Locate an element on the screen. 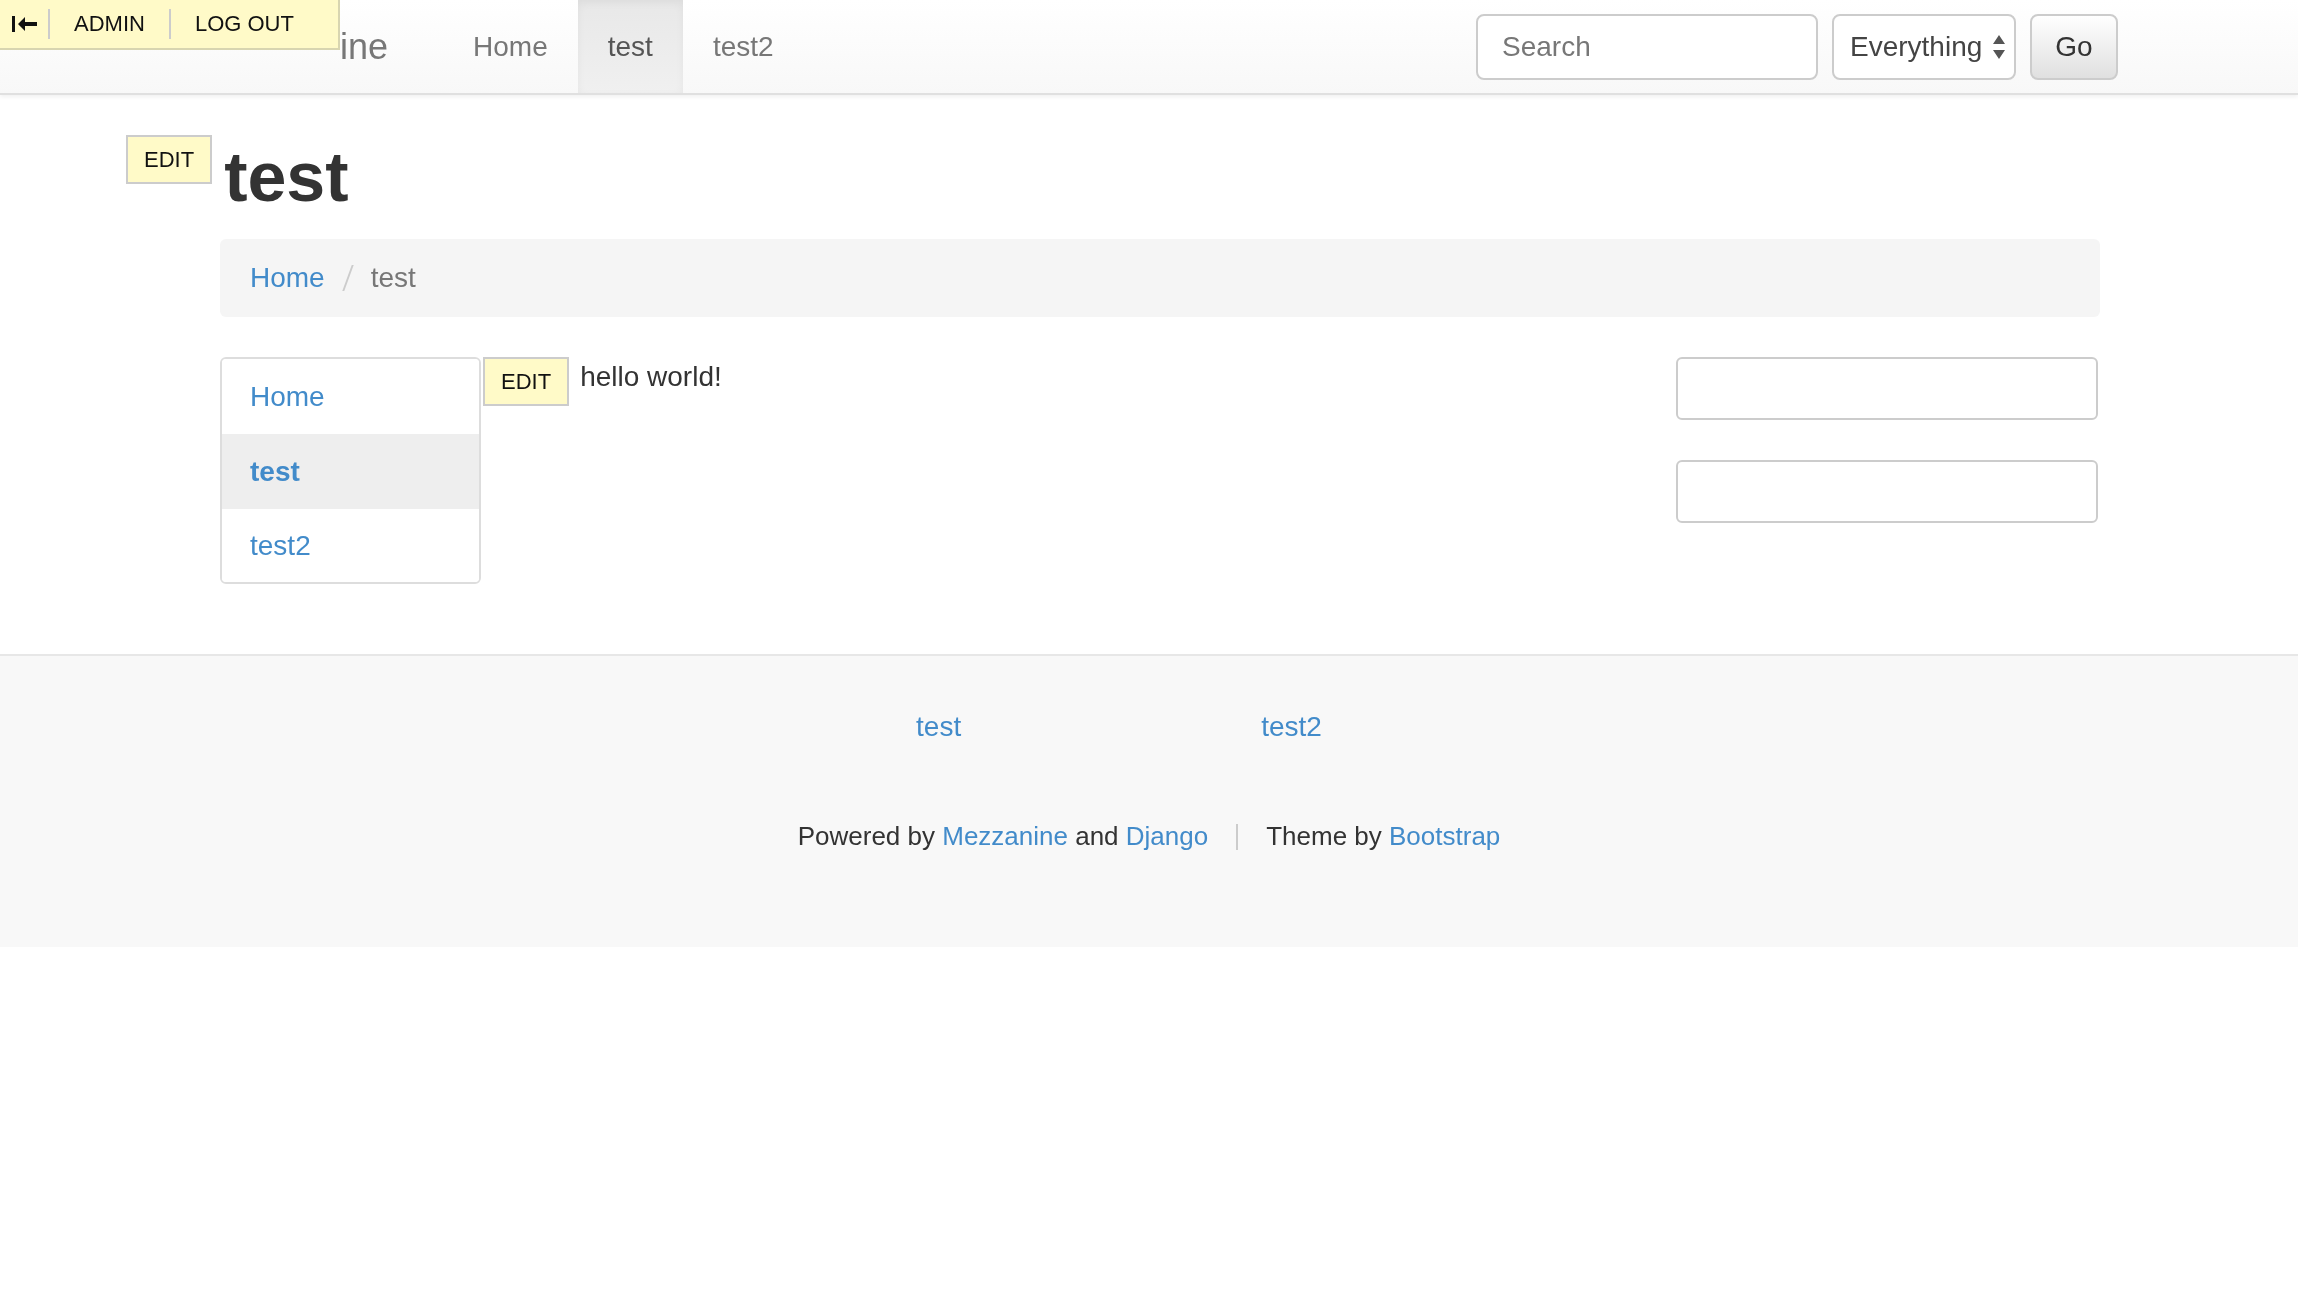 Image resolution: width=2298 pixels, height=1310 pixels. credit-link: Django is located at coordinates (1167, 836).